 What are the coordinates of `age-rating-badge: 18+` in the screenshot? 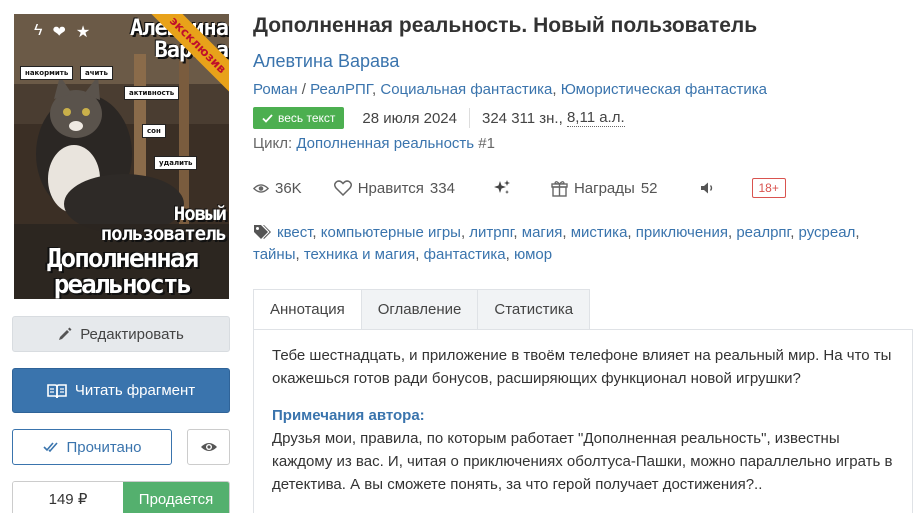 It's located at (768, 188).